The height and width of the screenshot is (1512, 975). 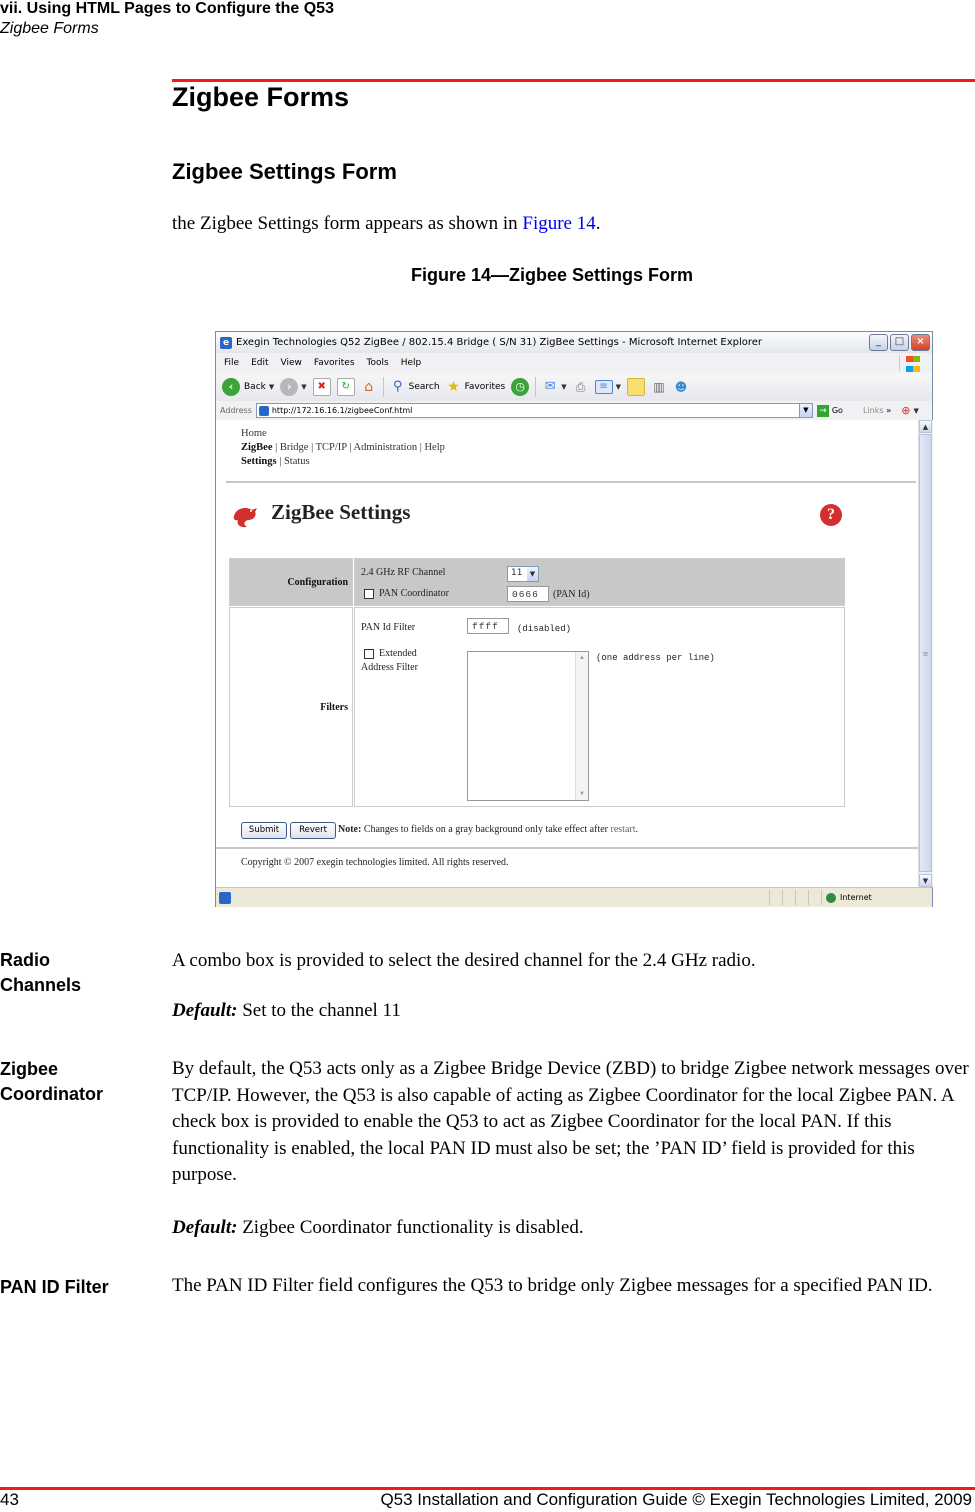 What do you see at coordinates (829, 410) in the screenshot?
I see `go-button: → Go` at bounding box center [829, 410].